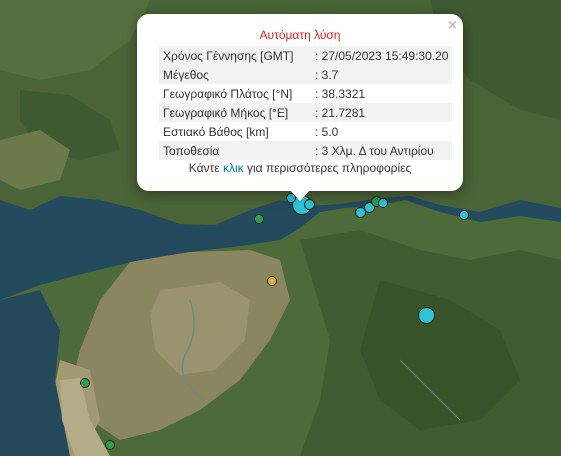  I want to click on table-row: Γεωγραφικό Πλάτος [°N] : 38.3321, so click(305, 93).